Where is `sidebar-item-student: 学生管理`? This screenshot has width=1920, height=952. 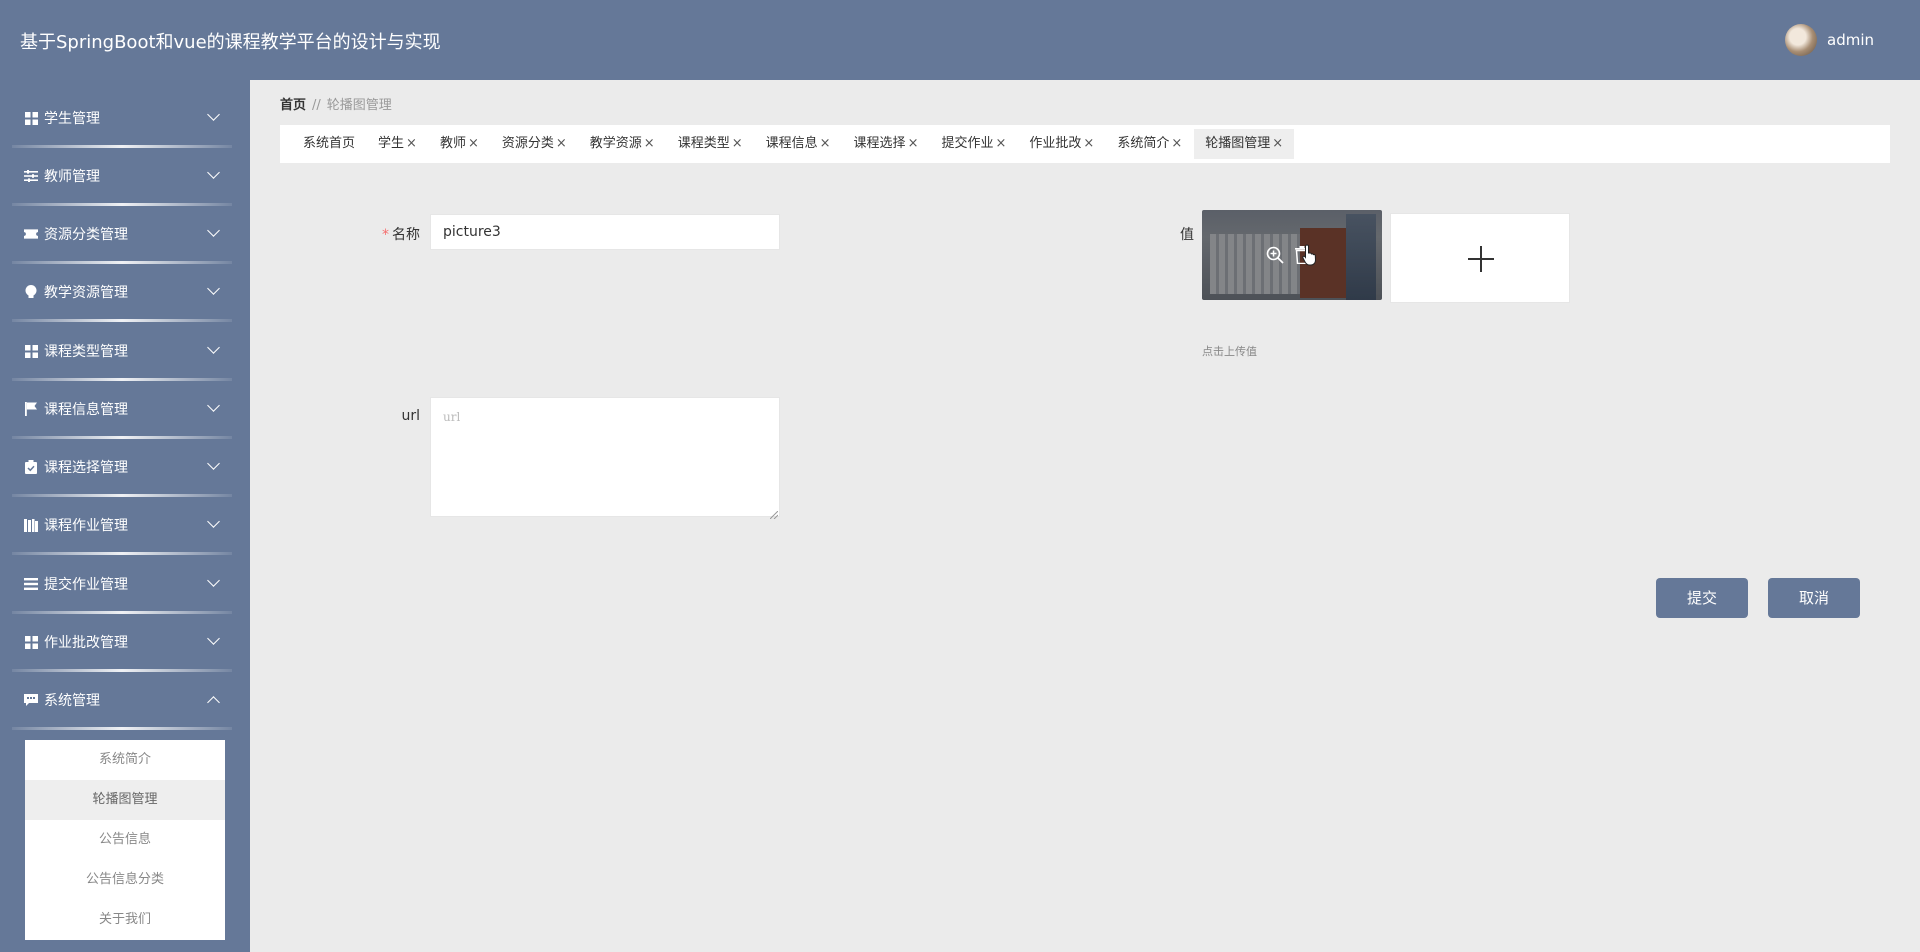
sidebar-item-student: 学生管理 is located at coordinates (122, 118).